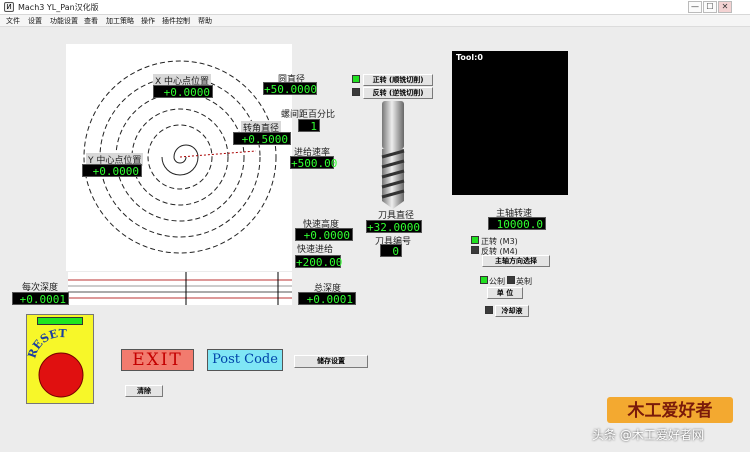 Image resolution: width=750 pixels, height=452 pixels. What do you see at coordinates (375, 7) in the screenshot?
I see `title-bar: Ͷ Mach3 YL_Pan汉化版 — ☐ ✕` at bounding box center [375, 7].